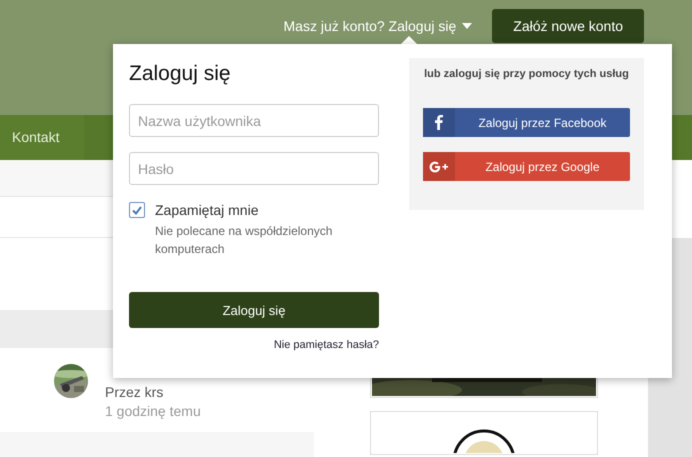 This screenshot has width=692, height=457. What do you see at coordinates (206, 210) in the screenshot?
I see `remember-label: Zapamiętaj mnie` at bounding box center [206, 210].